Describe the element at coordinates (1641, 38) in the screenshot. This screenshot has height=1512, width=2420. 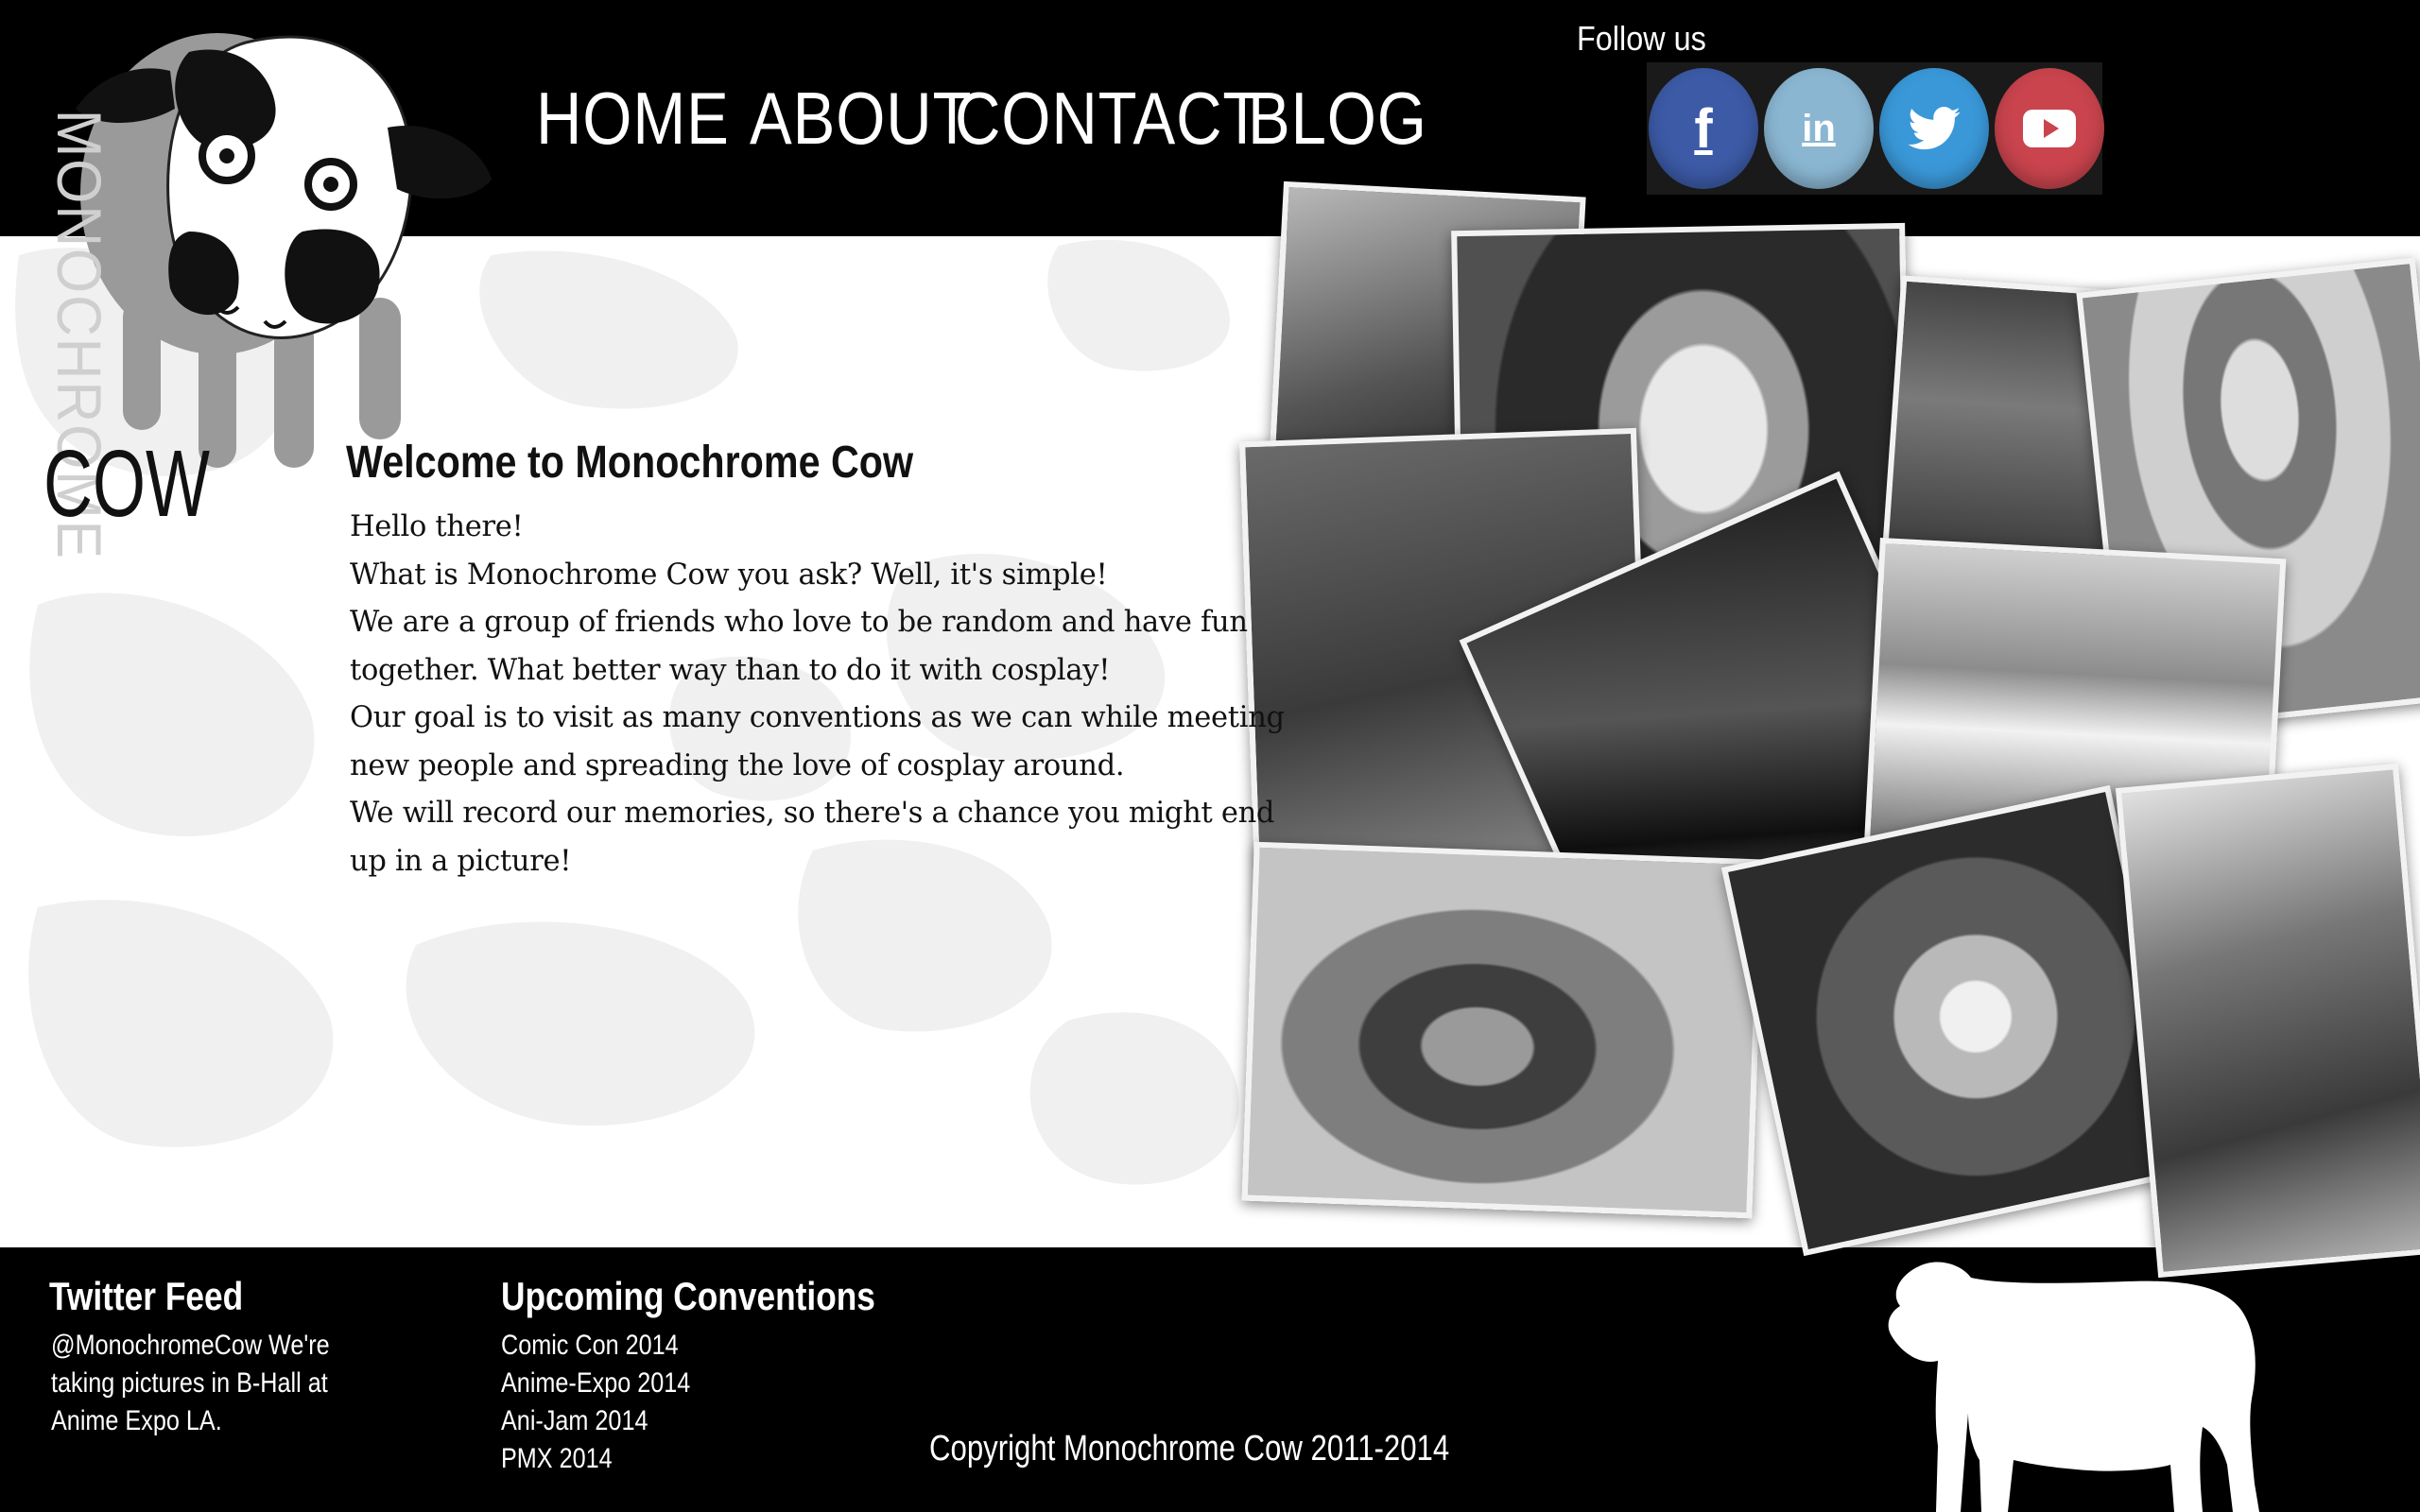
I see `follow-us-label: Follow us` at that location.